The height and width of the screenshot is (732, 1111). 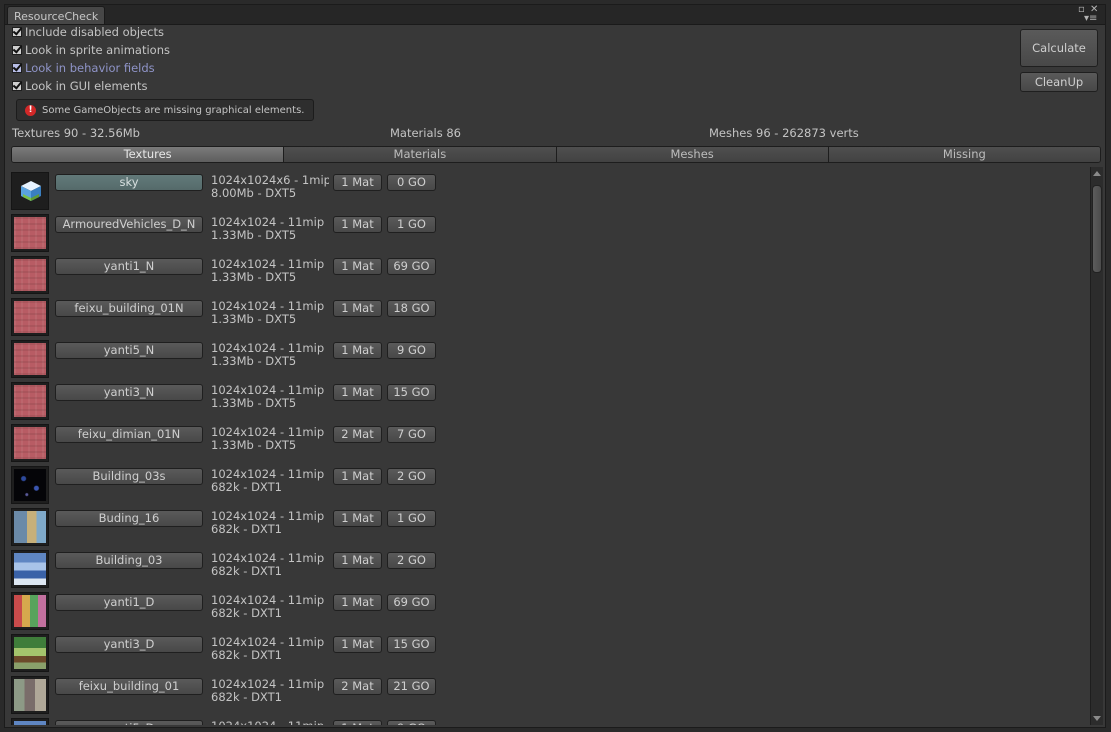 I want to click on option-label: Include disabled objects, so click(x=95, y=32).